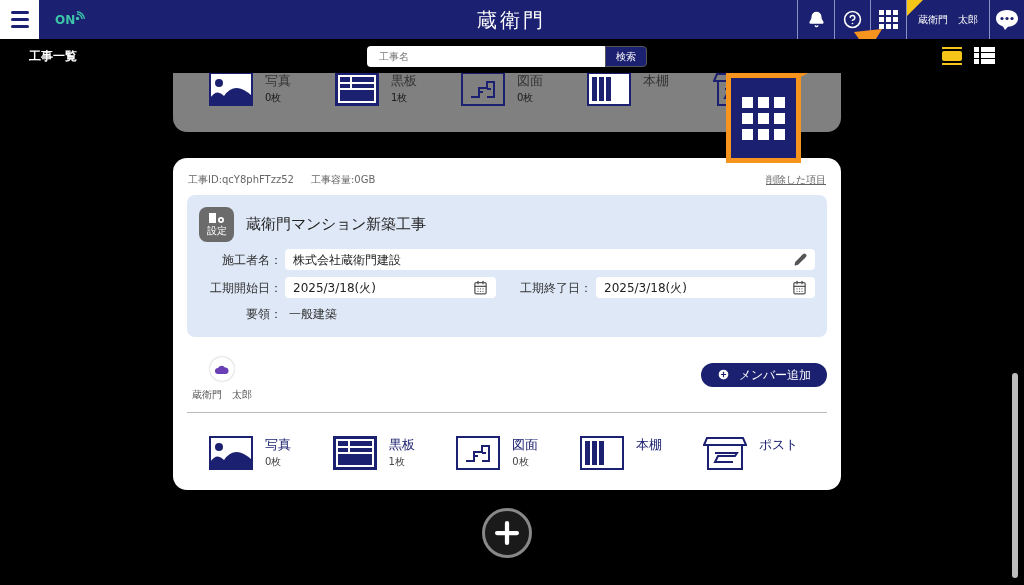 This screenshot has height=585, width=1024. I want to click on help-icon, so click(852, 19).